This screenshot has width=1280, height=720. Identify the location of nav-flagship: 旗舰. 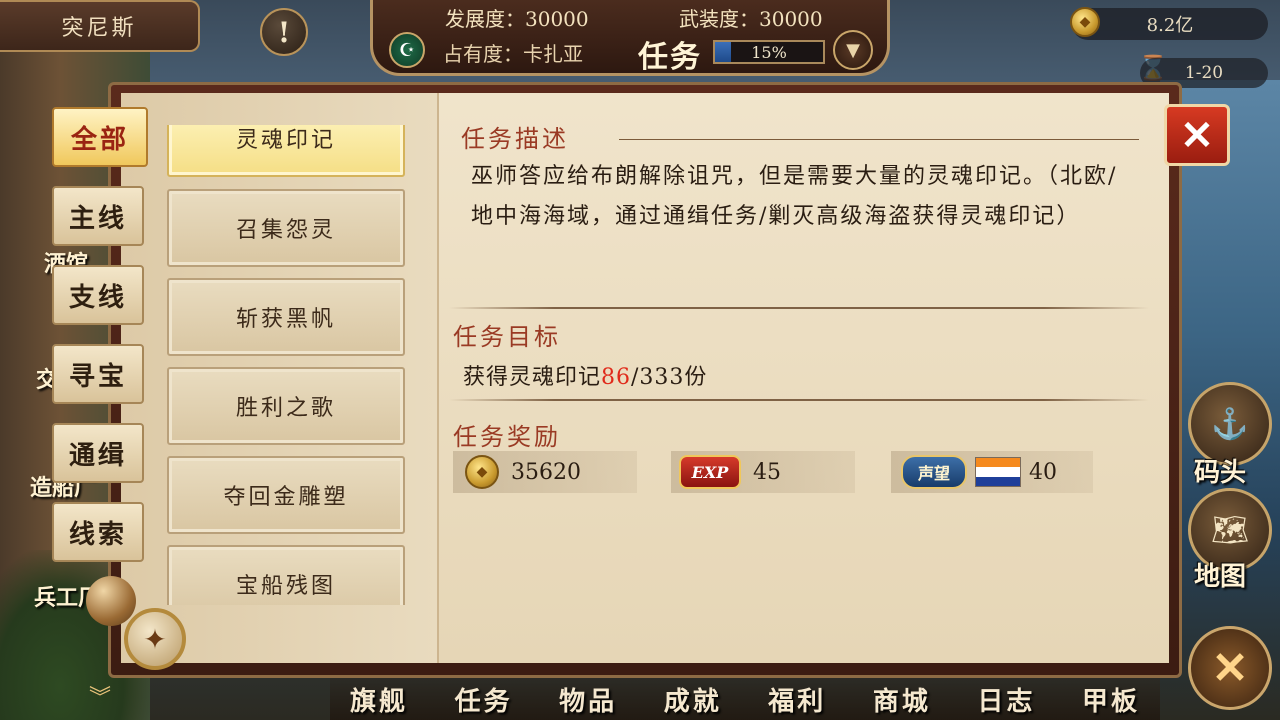
(379, 699).